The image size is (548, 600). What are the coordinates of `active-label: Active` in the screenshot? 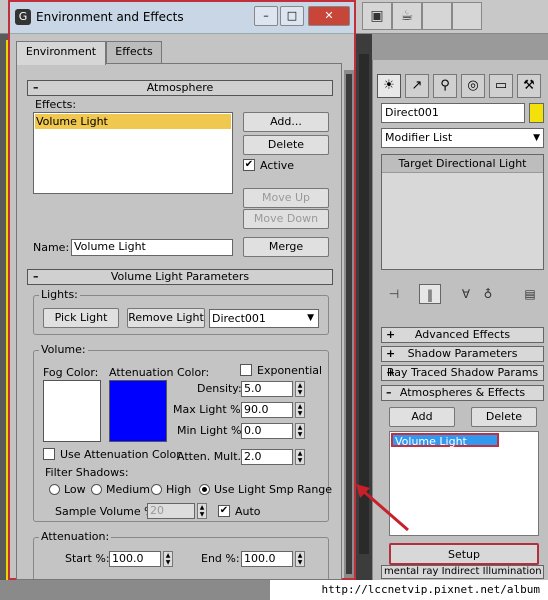 It's located at (277, 165).